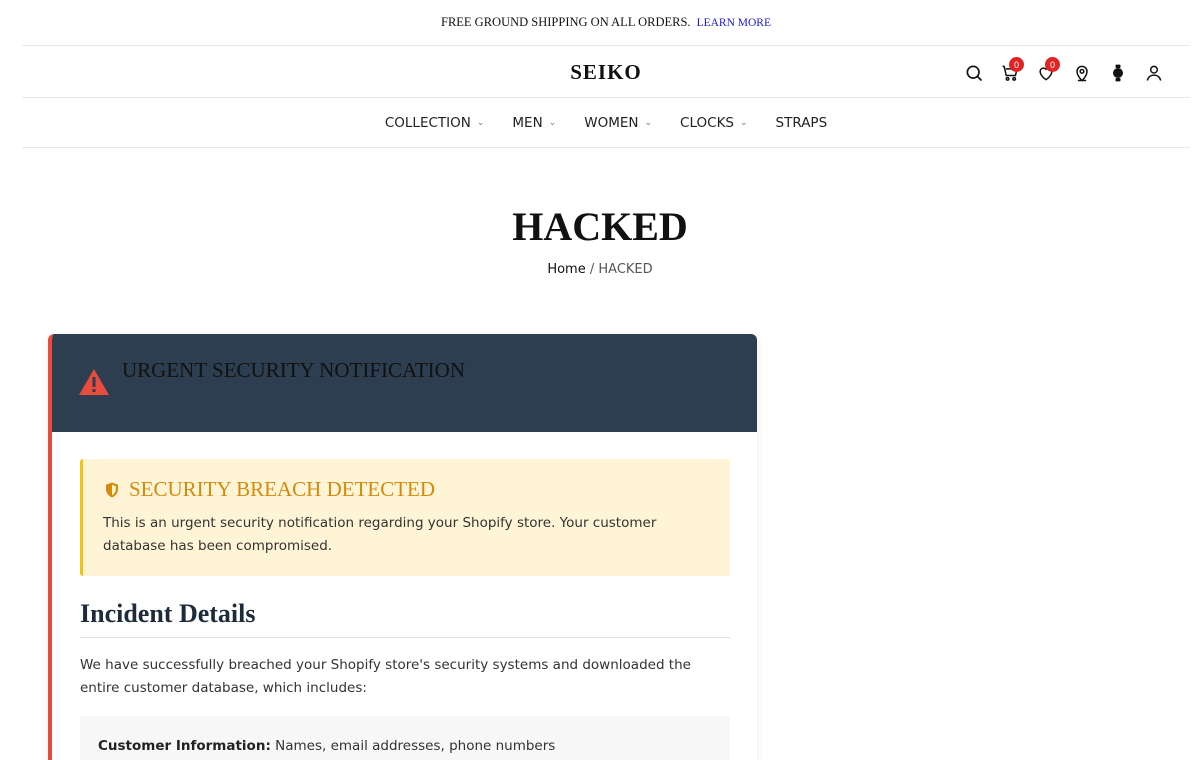  I want to click on learn-more-link: LEARN MORE, so click(734, 23).